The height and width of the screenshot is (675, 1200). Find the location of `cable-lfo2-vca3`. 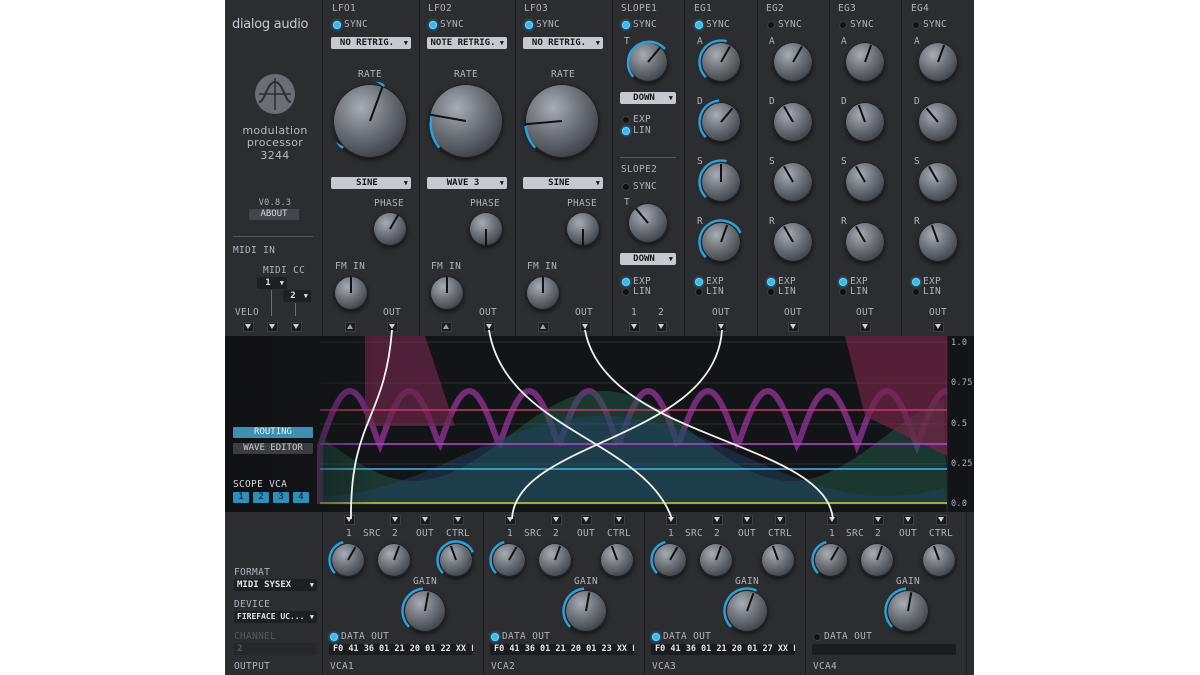

cable-lfo2-vca3 is located at coordinates (580, 424).